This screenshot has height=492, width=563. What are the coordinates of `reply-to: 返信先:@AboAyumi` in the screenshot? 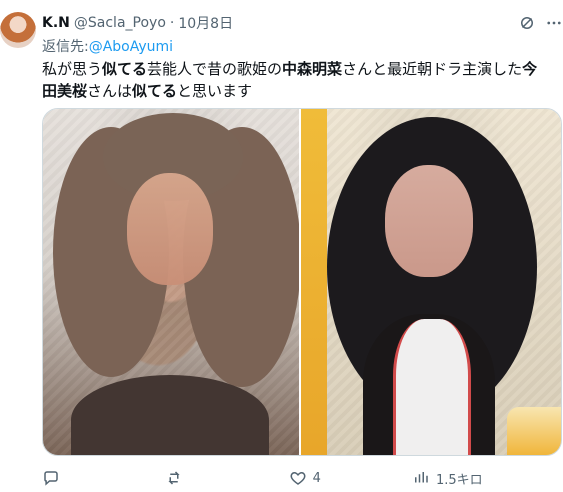 It's located at (107, 46).